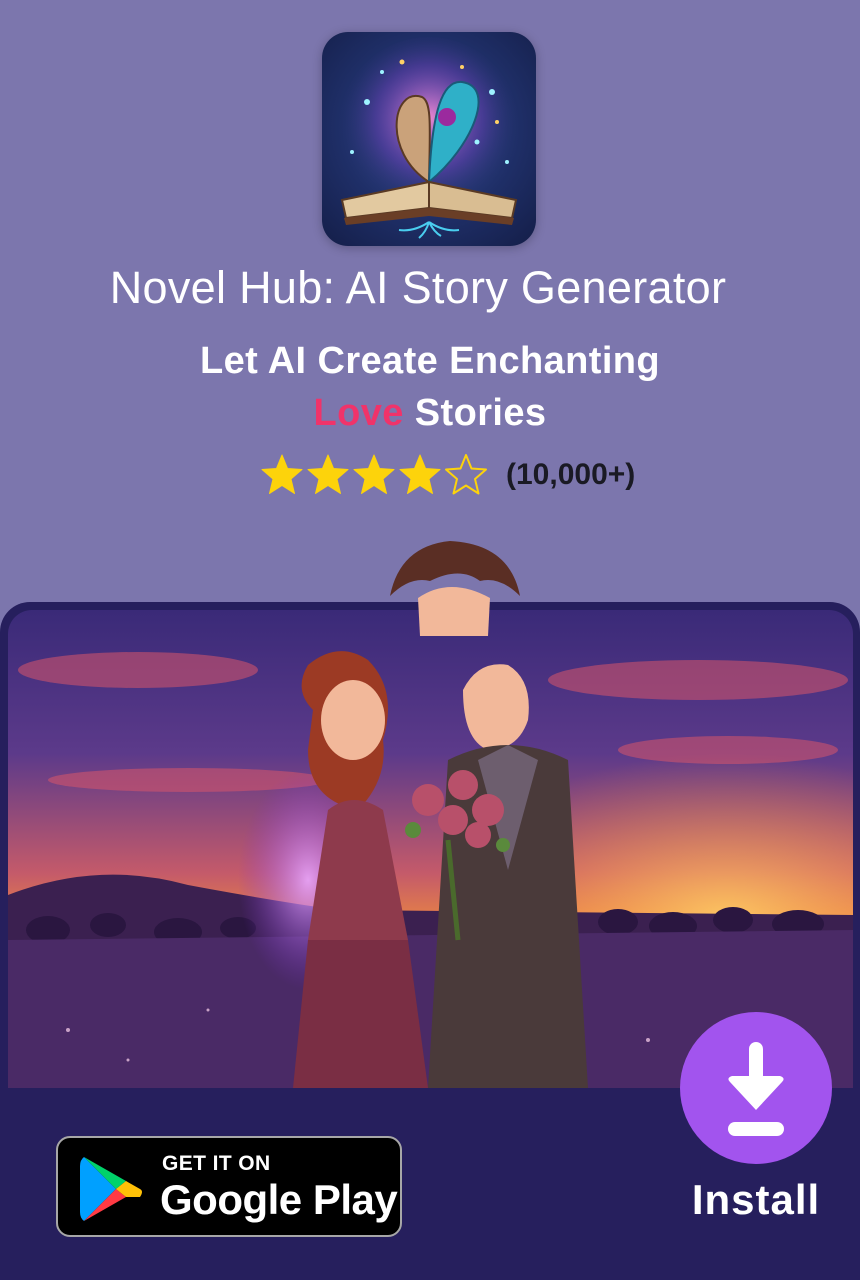 The image size is (860, 1280). I want to click on rating: (10,000+), so click(447, 475).